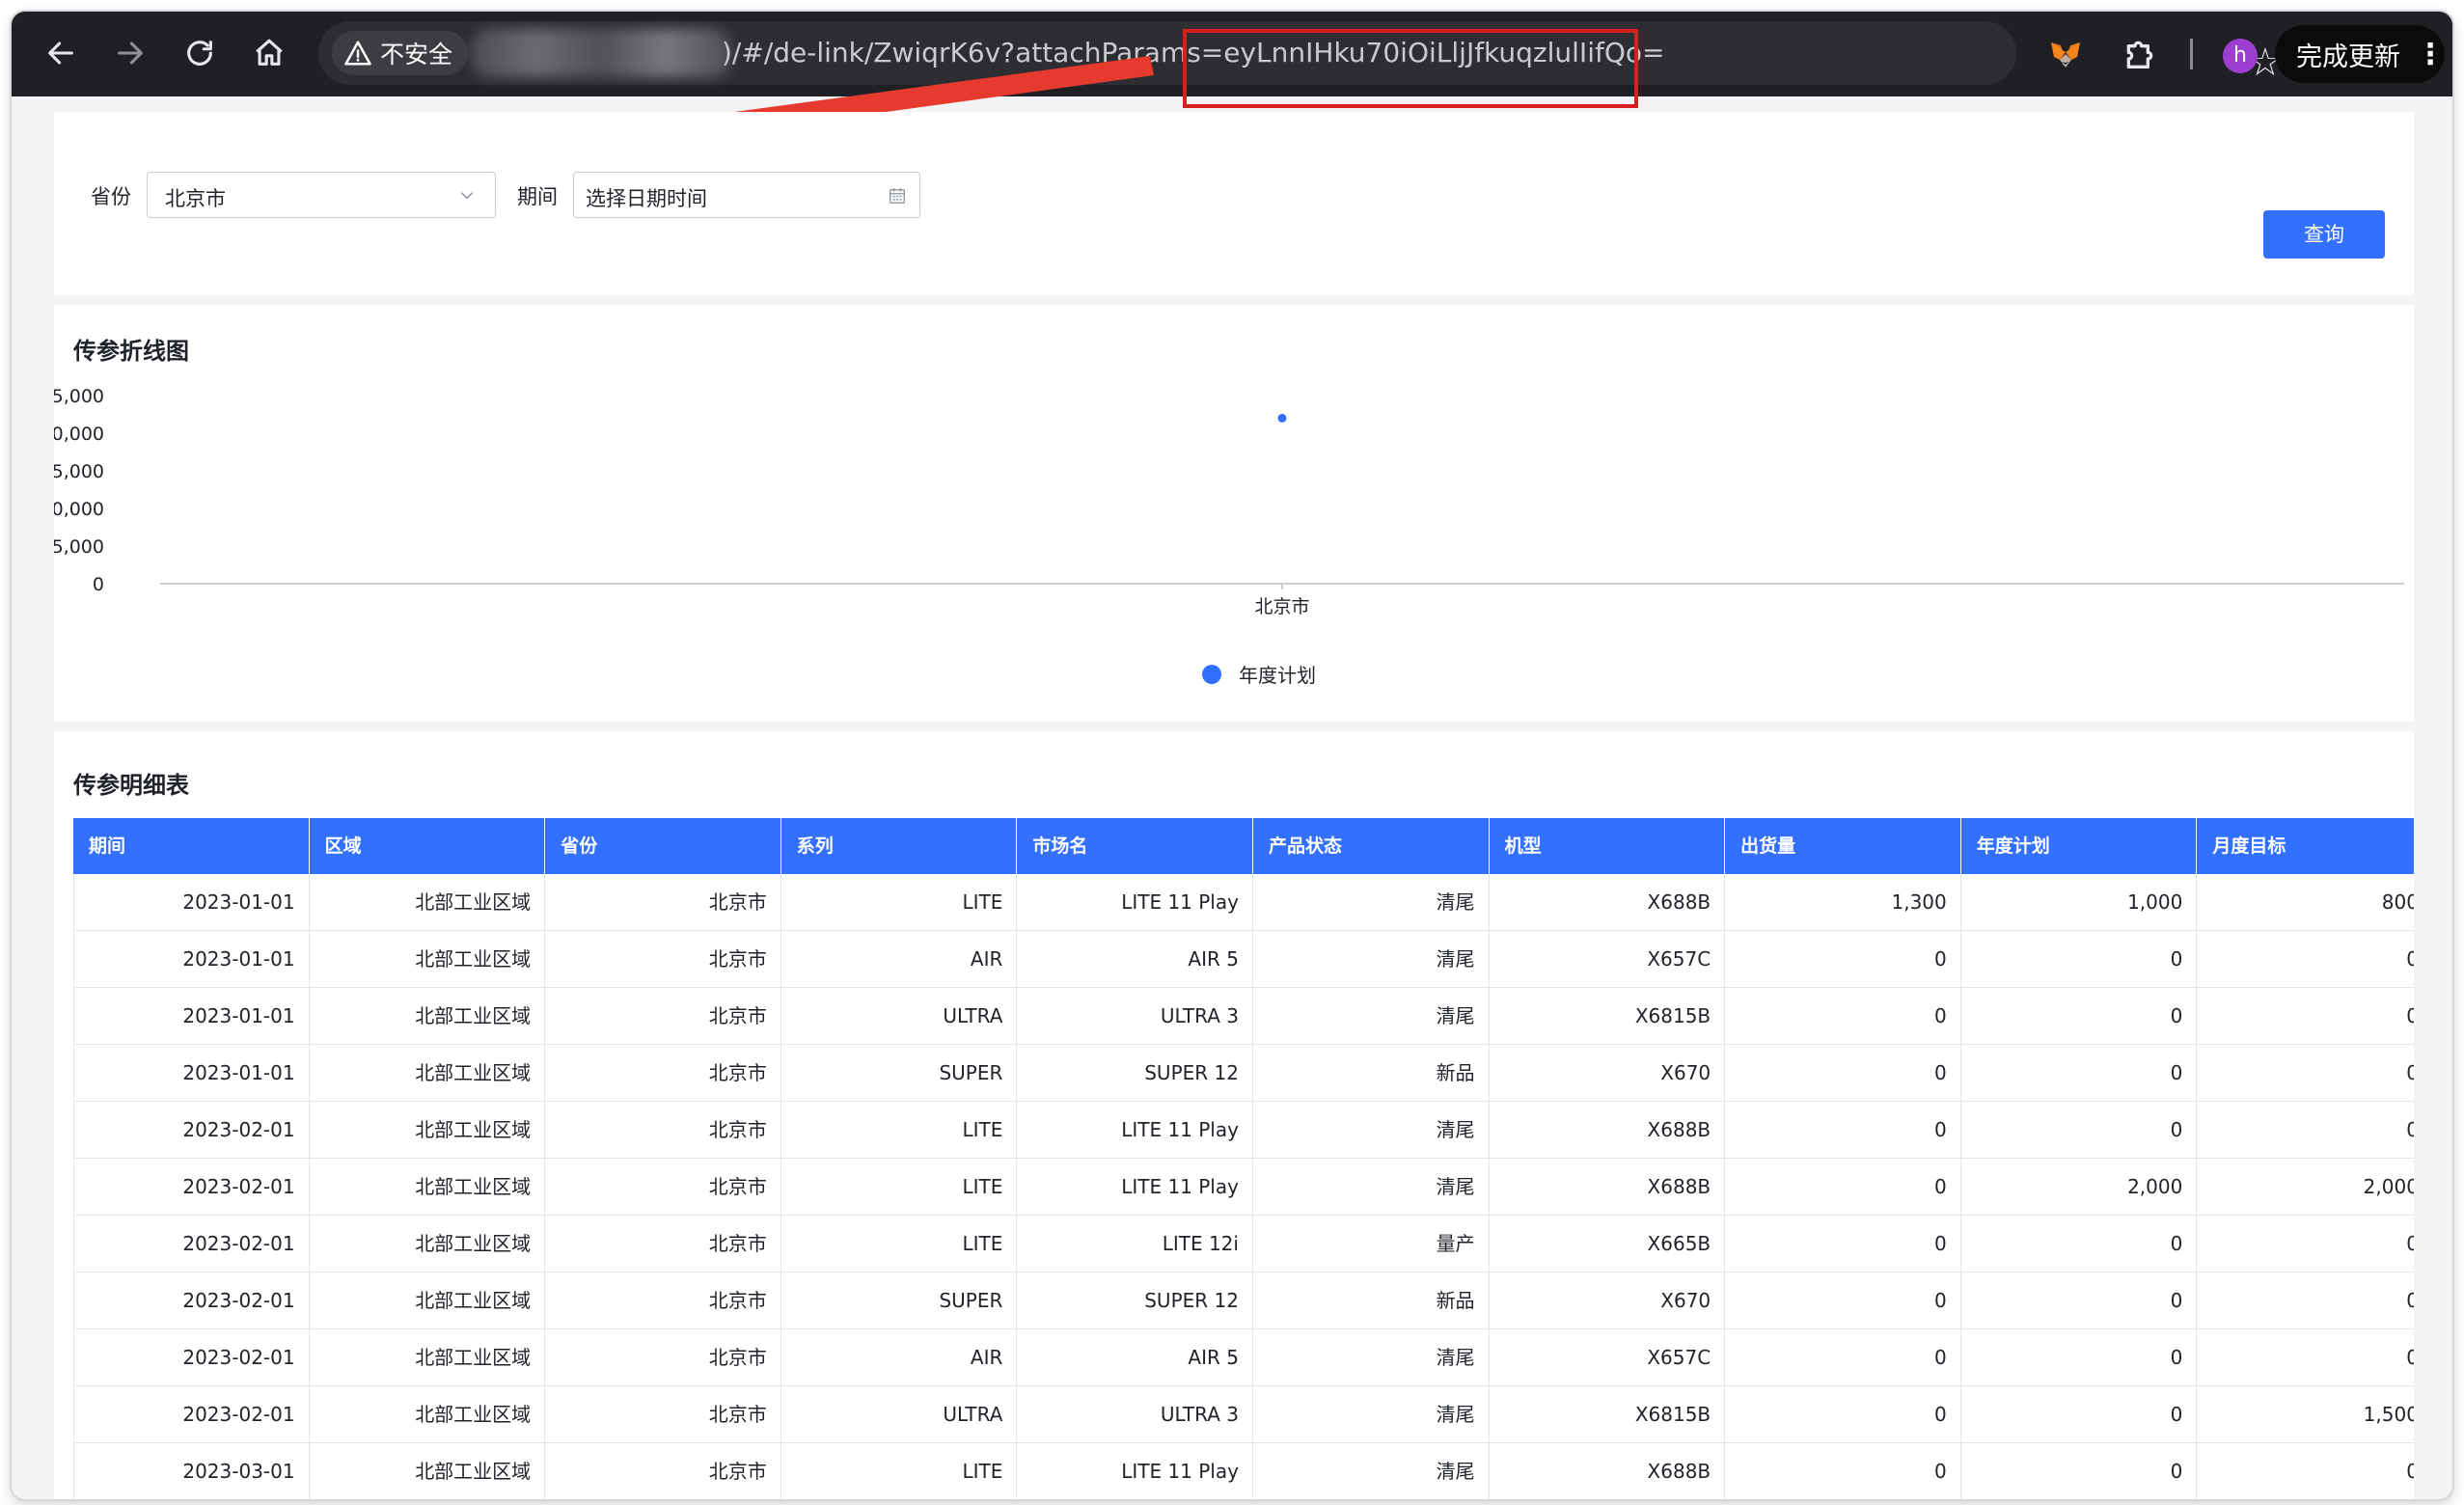 The width and height of the screenshot is (2464, 1505). Describe the element at coordinates (1135, 902) in the screenshot. I see `table-cell: LITE 11 Play` at that location.